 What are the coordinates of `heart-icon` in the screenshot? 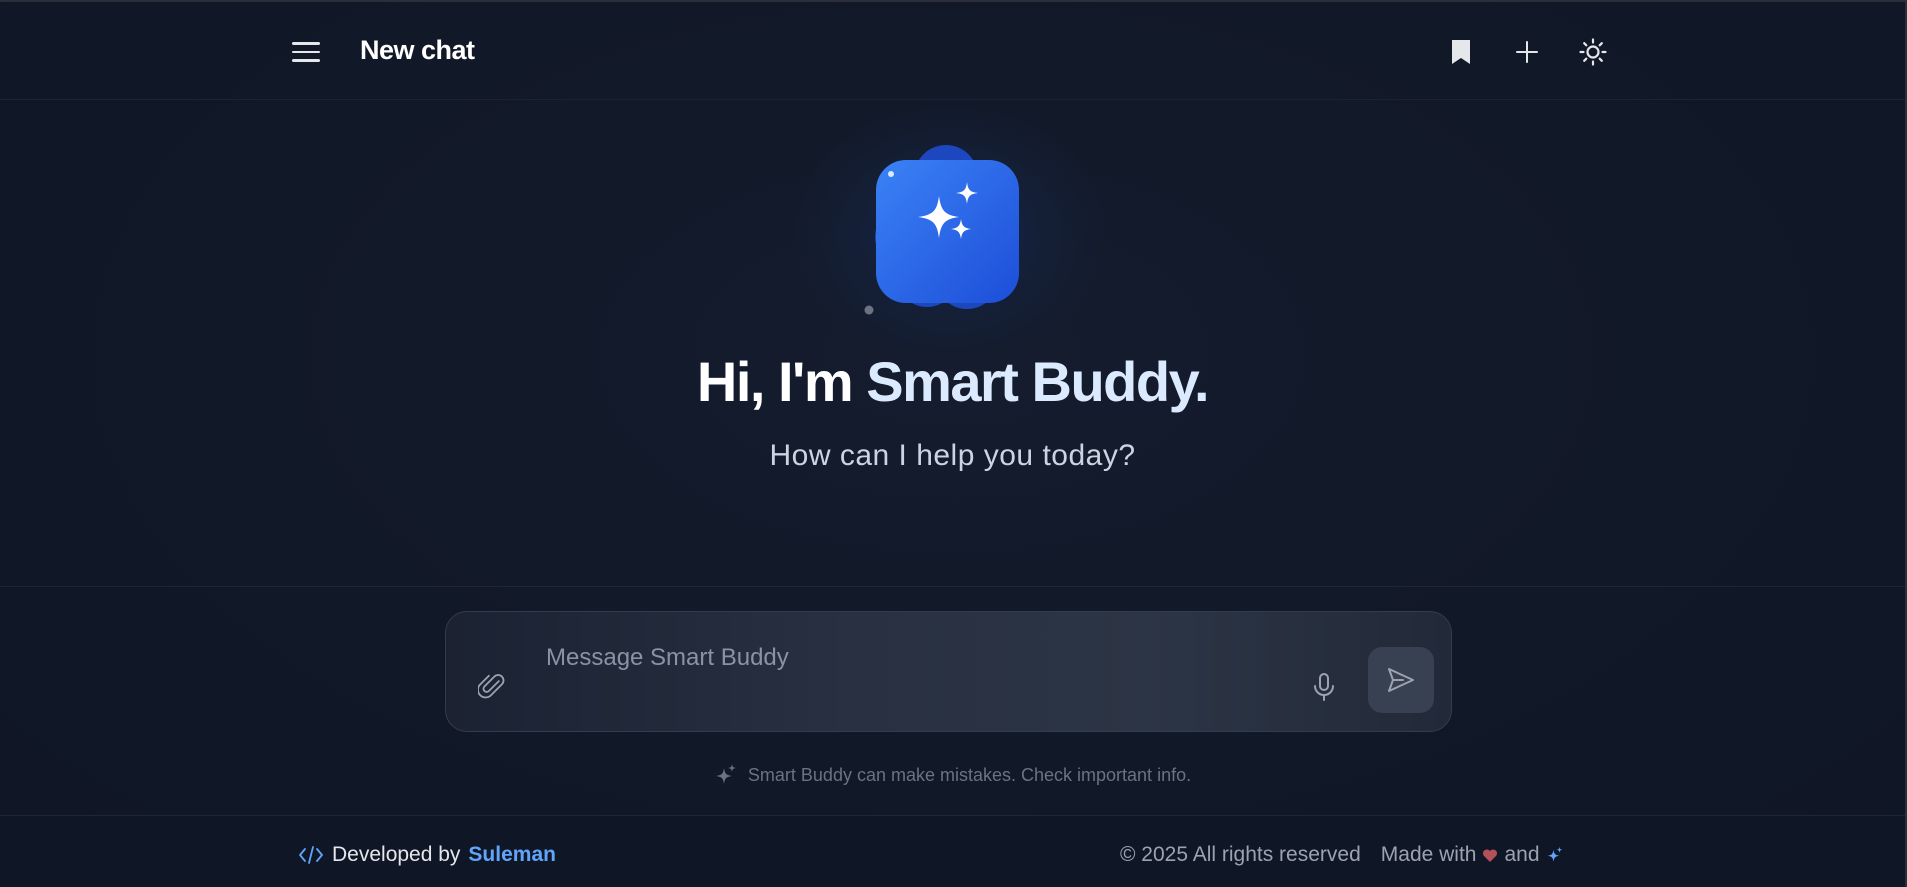 It's located at (1490, 855).